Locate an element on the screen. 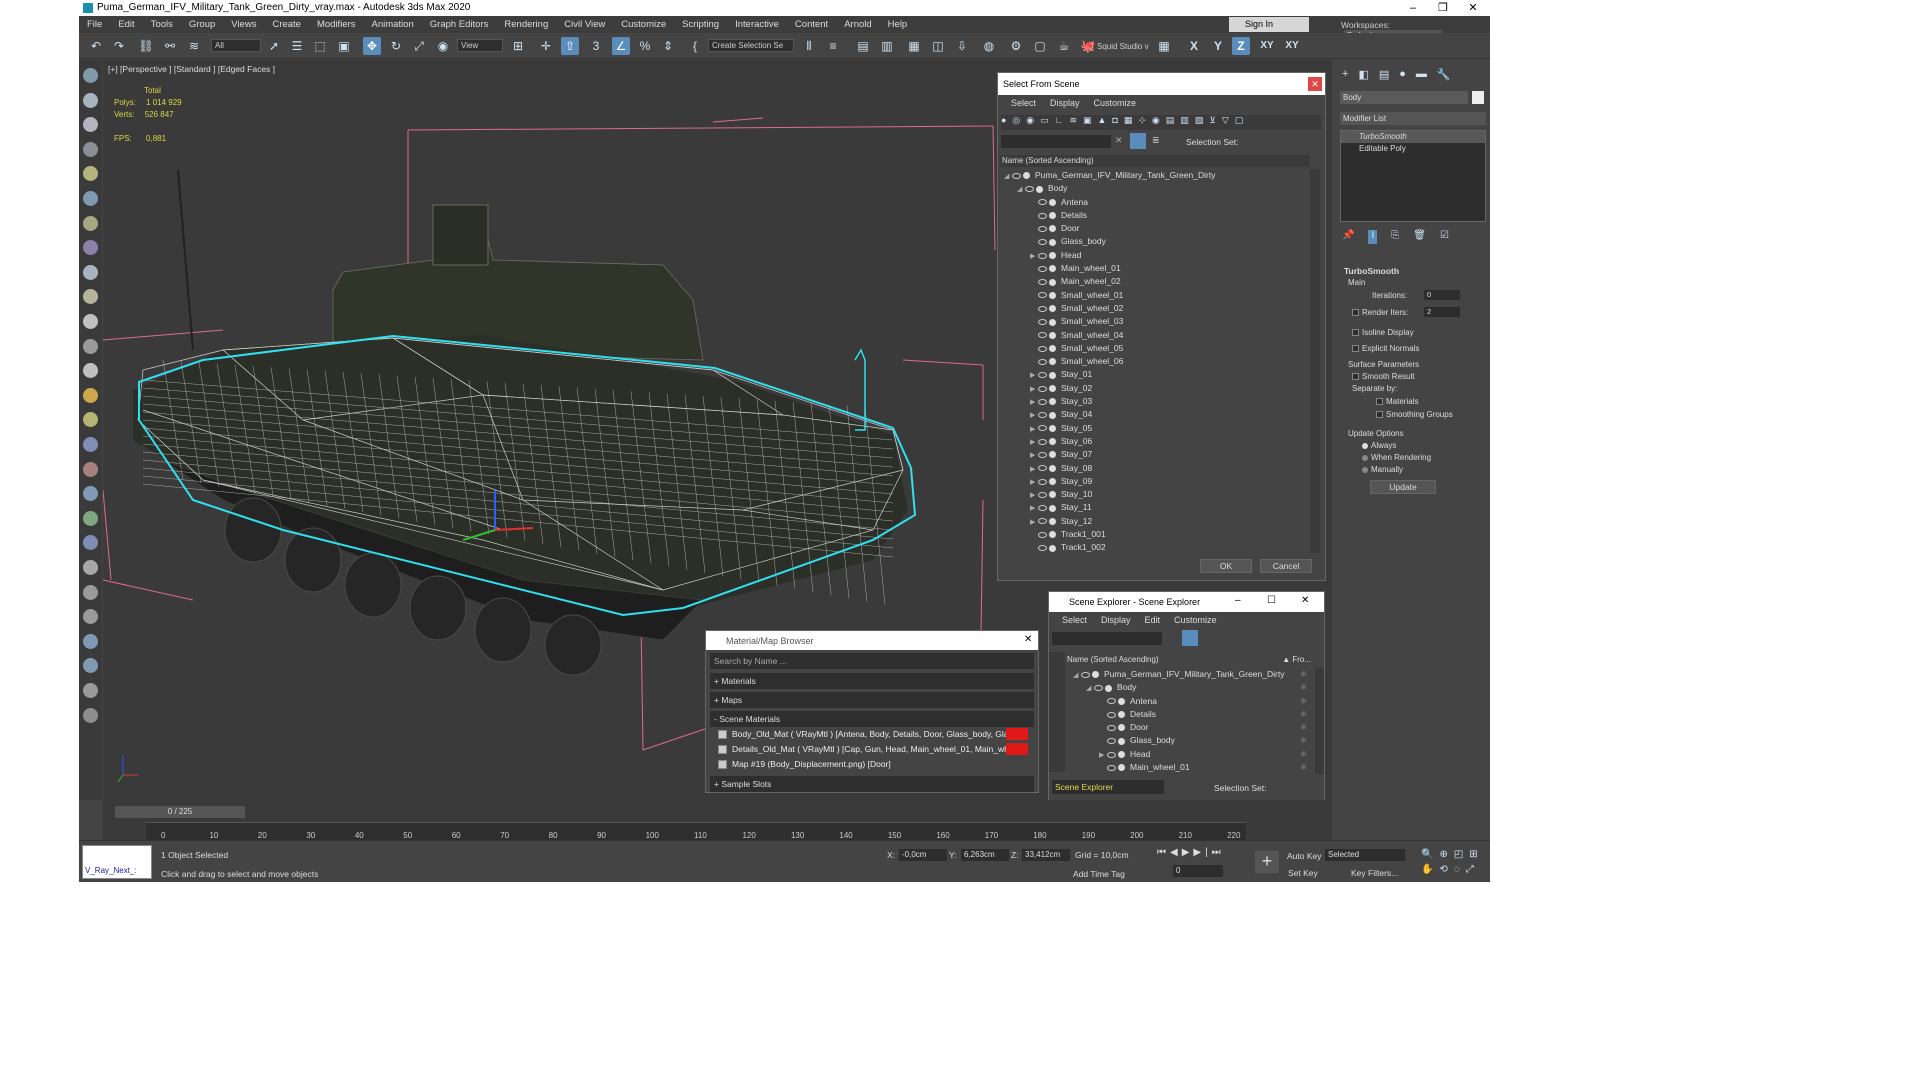 The image size is (1920, 1080). y-coord-field: 6,263cm is located at coordinates (985, 855).